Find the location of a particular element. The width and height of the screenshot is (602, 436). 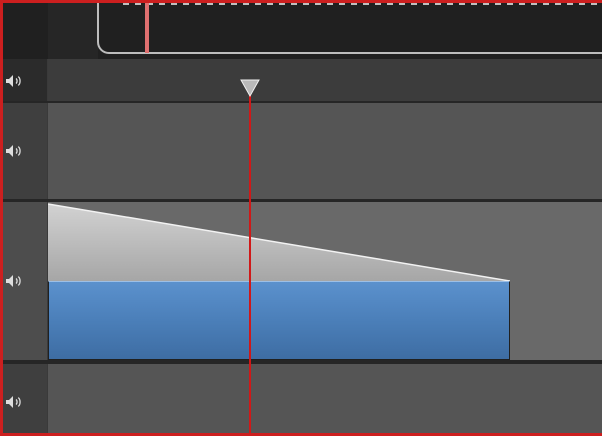

timeline-ruler is located at coordinates (302, 31).